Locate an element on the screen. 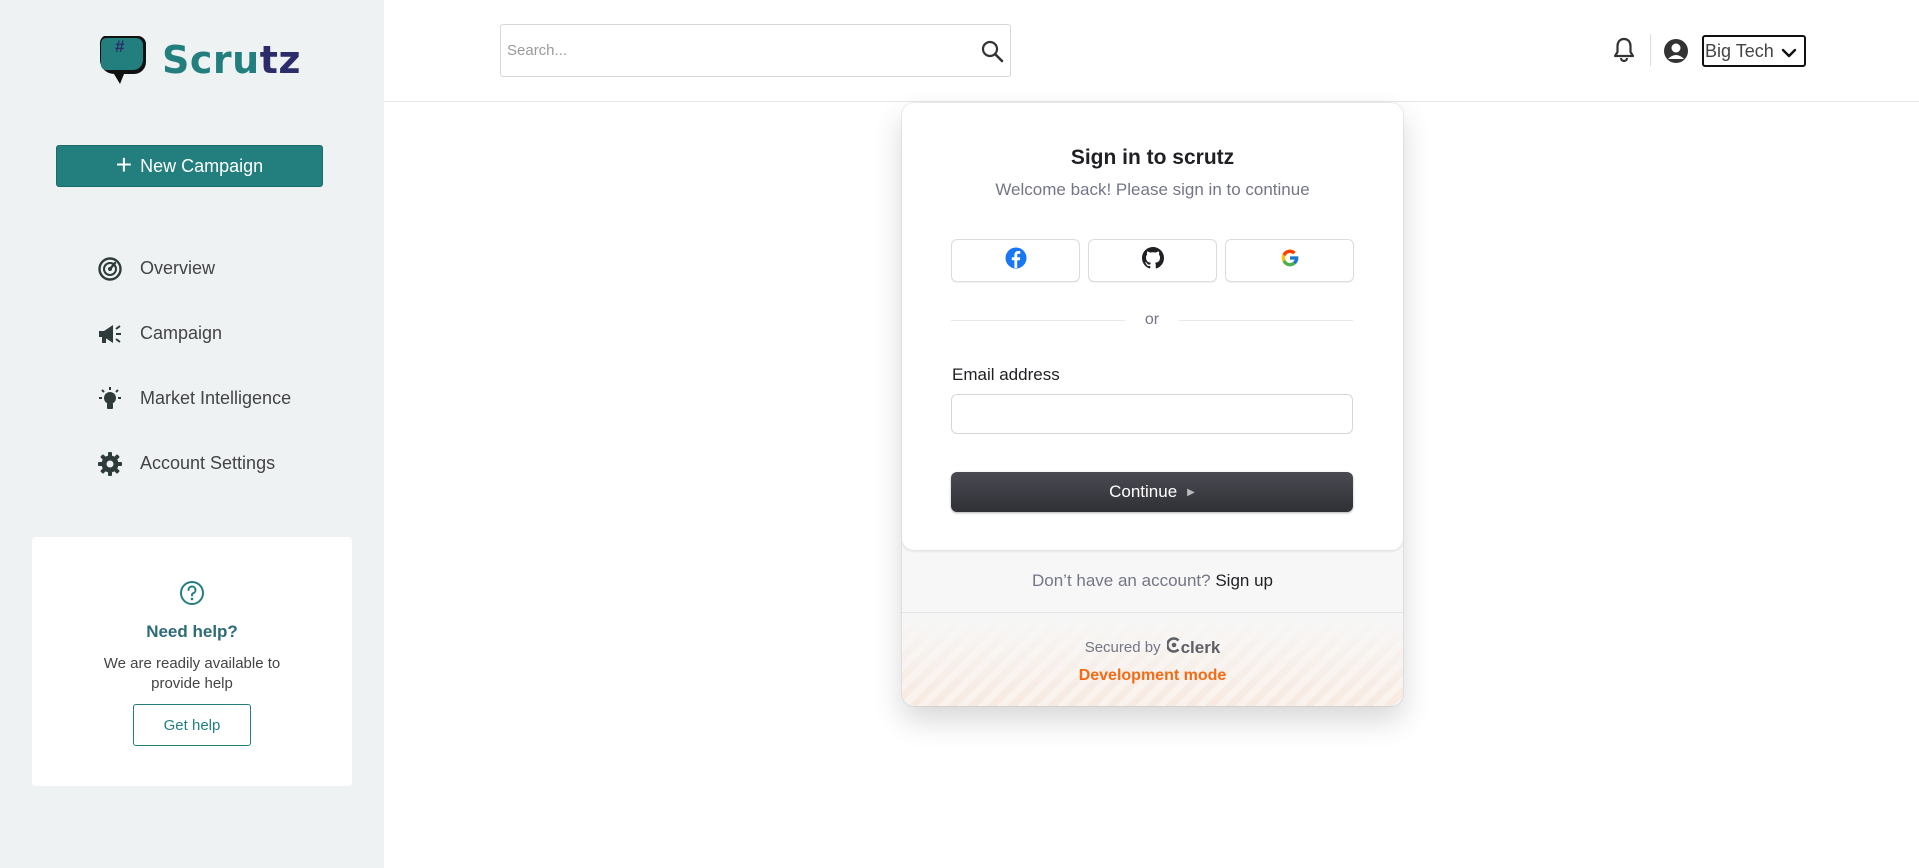 The image size is (1919, 868). facebook-icon is located at coordinates (1016, 260).